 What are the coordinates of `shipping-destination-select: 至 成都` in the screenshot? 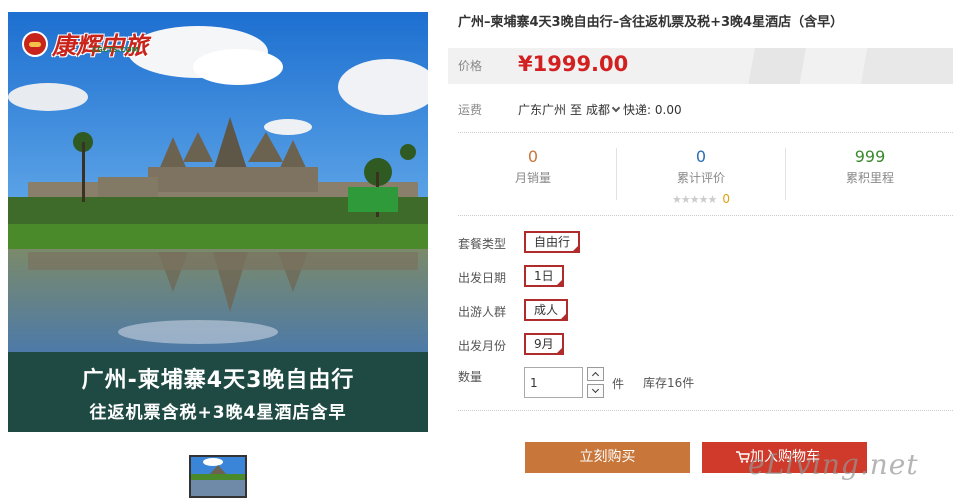 It's located at (596, 109).